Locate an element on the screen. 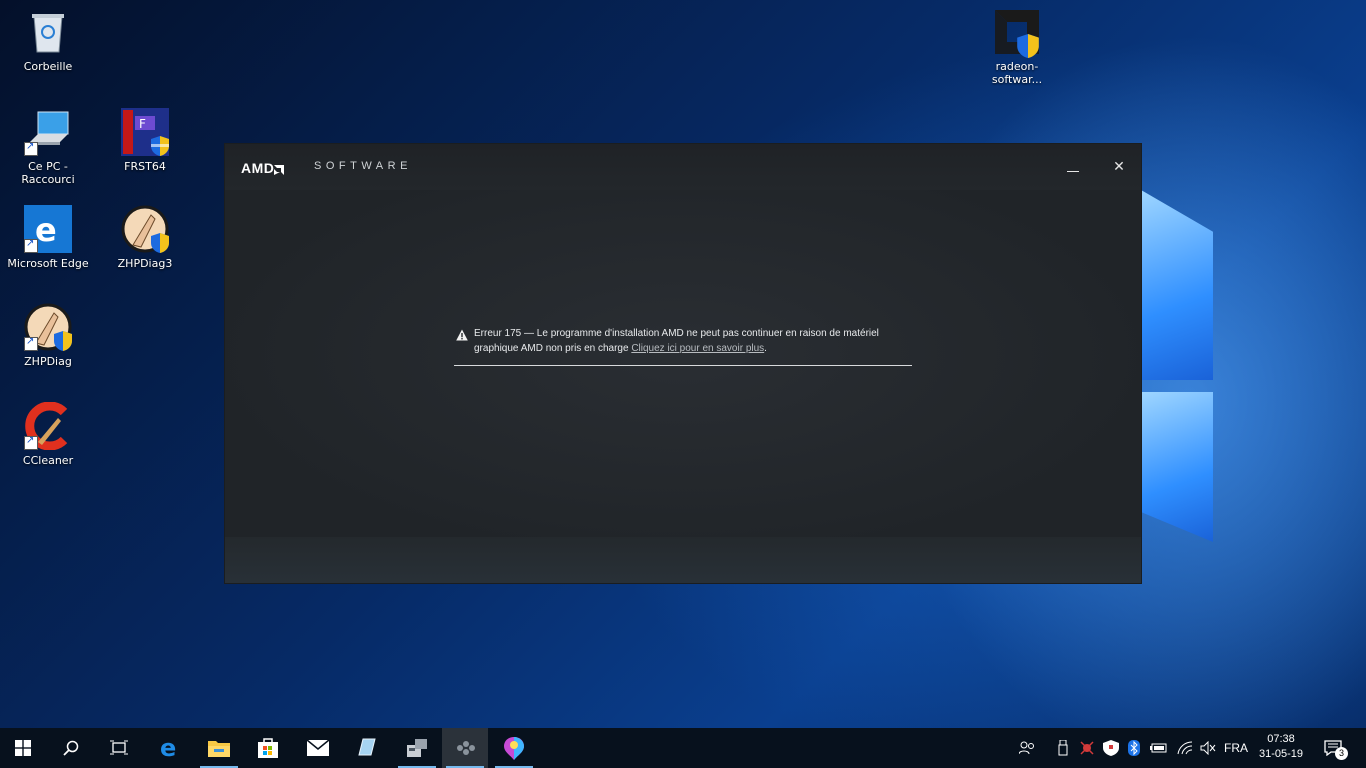 The width and height of the screenshot is (1366, 768). amd-logo: AMD is located at coordinates (263, 168).